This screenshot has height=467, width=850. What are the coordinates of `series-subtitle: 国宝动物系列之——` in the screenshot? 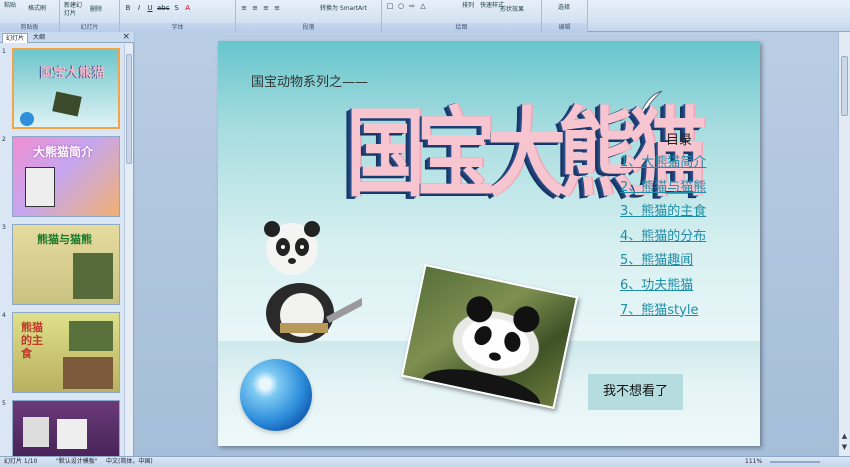 It's located at (310, 82).